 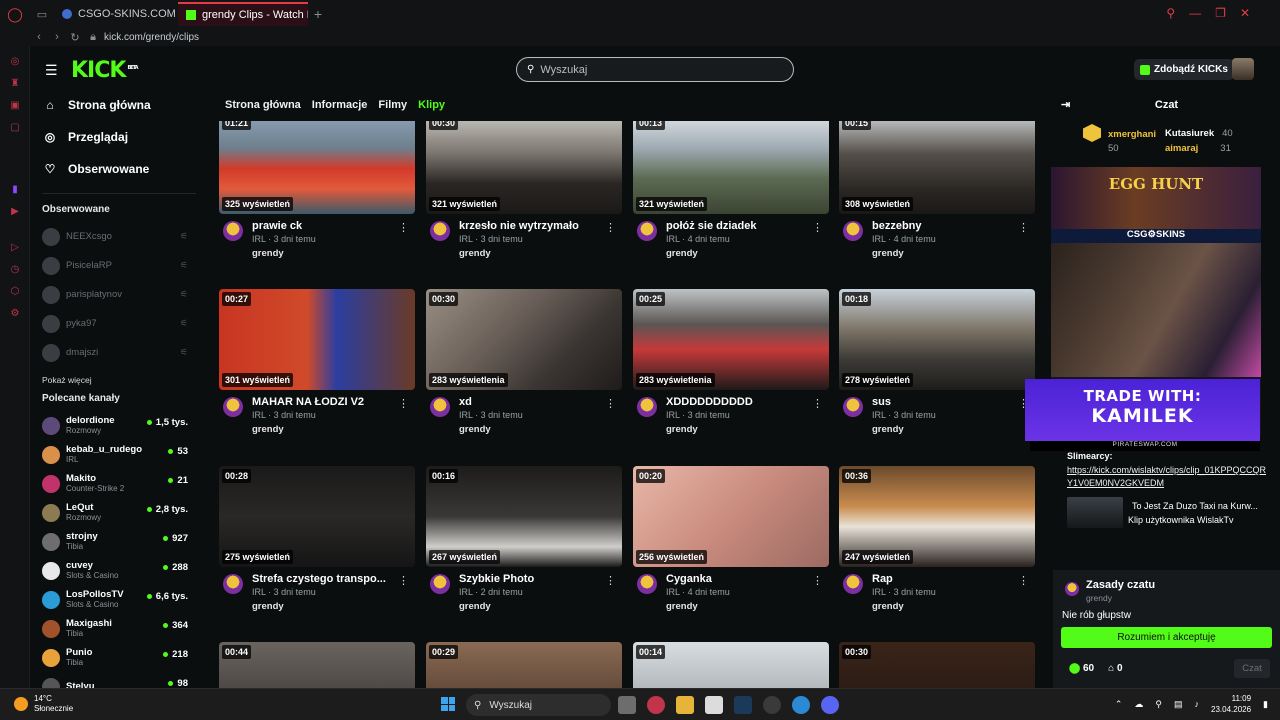 What do you see at coordinates (731, 665) in the screenshot?
I see `clip-card: 00:14` at bounding box center [731, 665].